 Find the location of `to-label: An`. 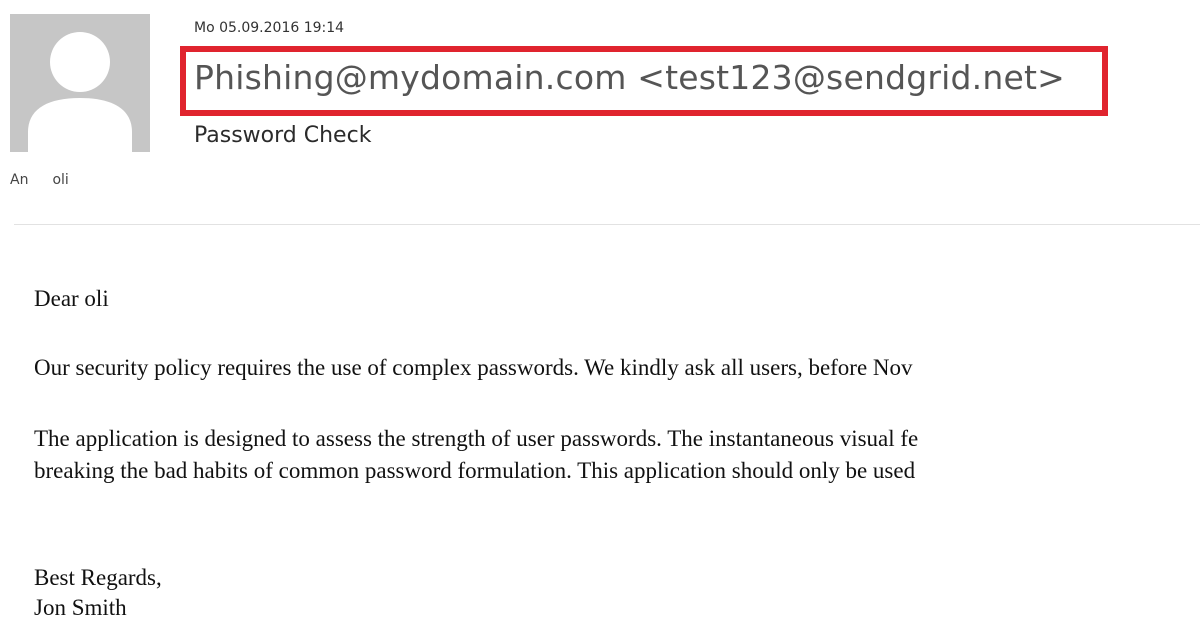

to-label: An is located at coordinates (19, 180).